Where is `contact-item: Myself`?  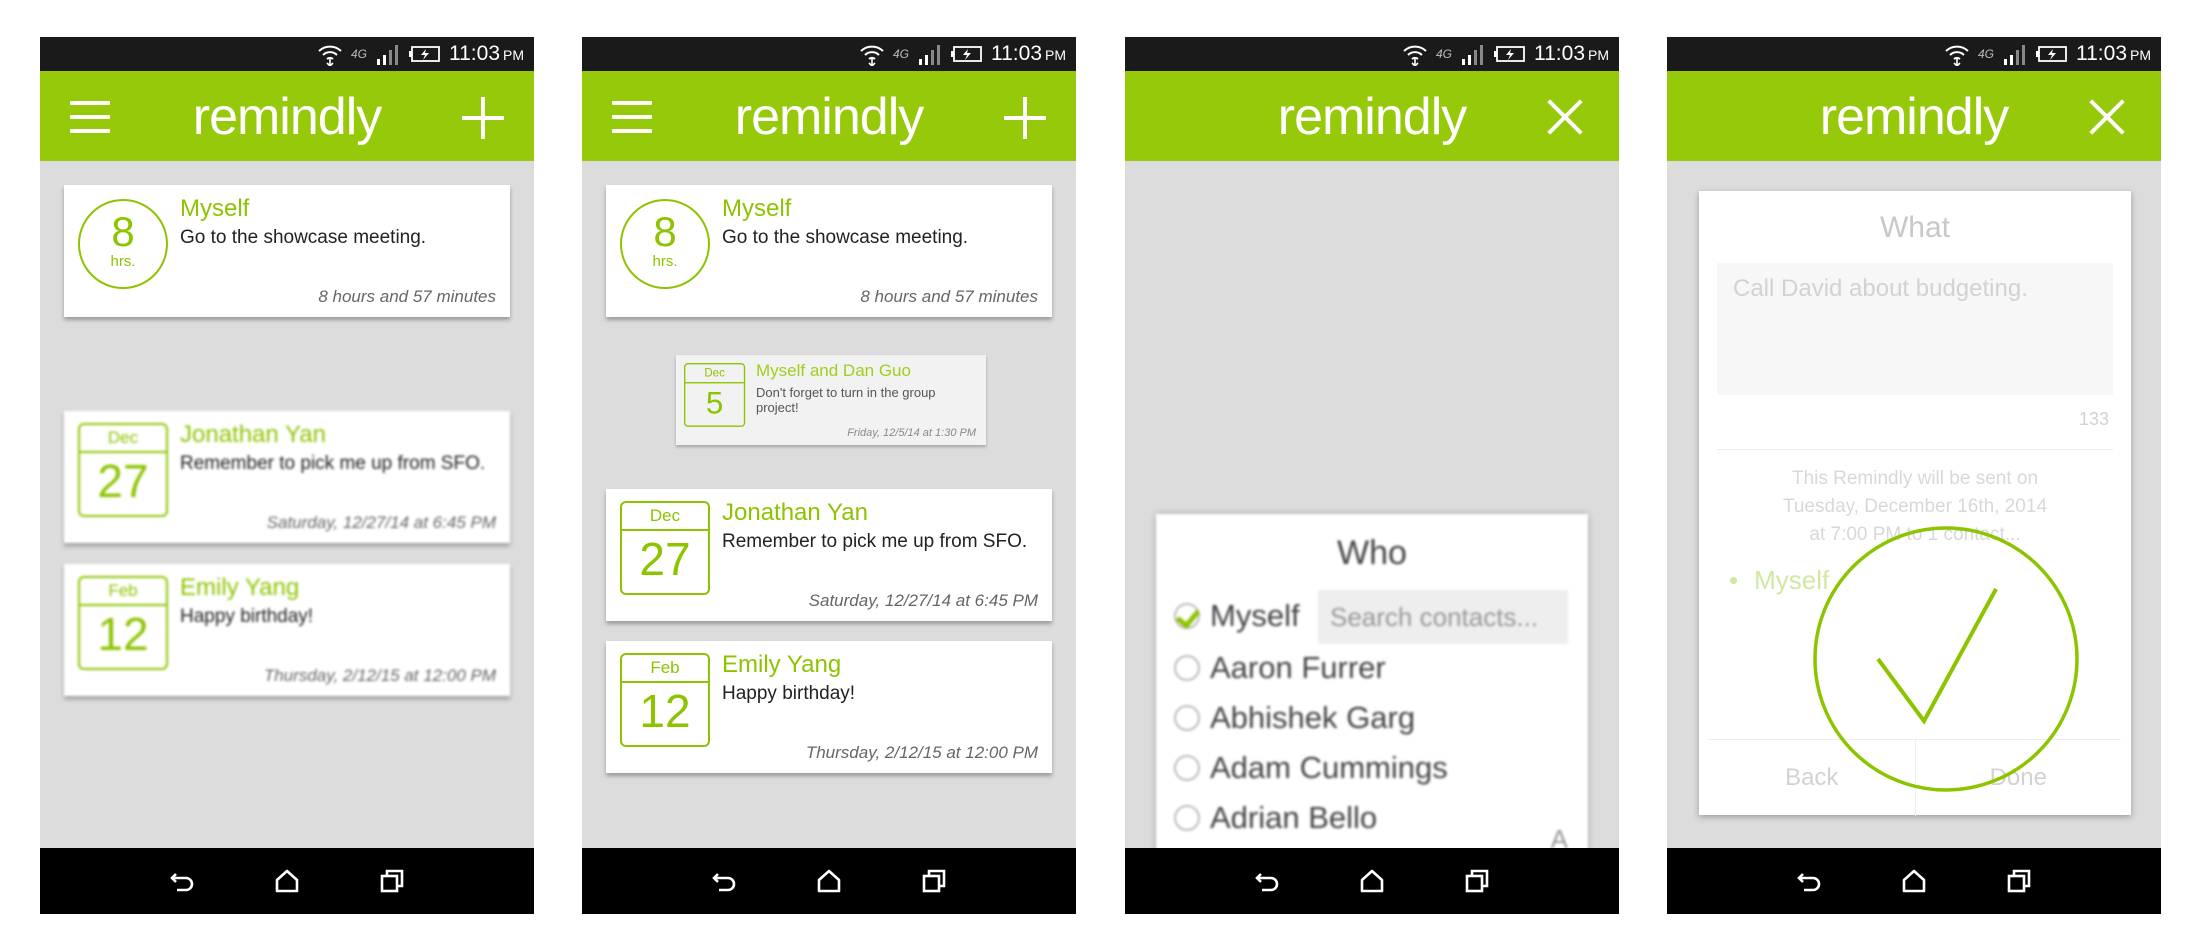
contact-item: Myself is located at coordinates (1237, 616).